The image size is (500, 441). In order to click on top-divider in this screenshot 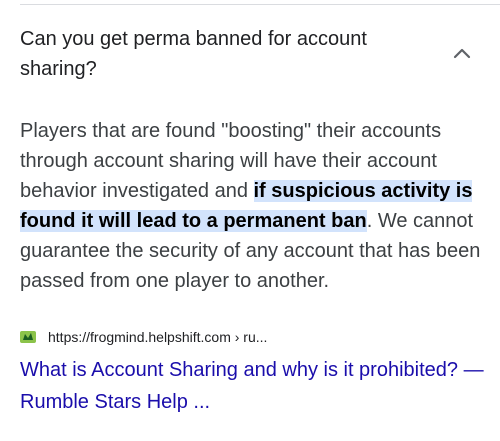, I will do `click(260, 4)`.